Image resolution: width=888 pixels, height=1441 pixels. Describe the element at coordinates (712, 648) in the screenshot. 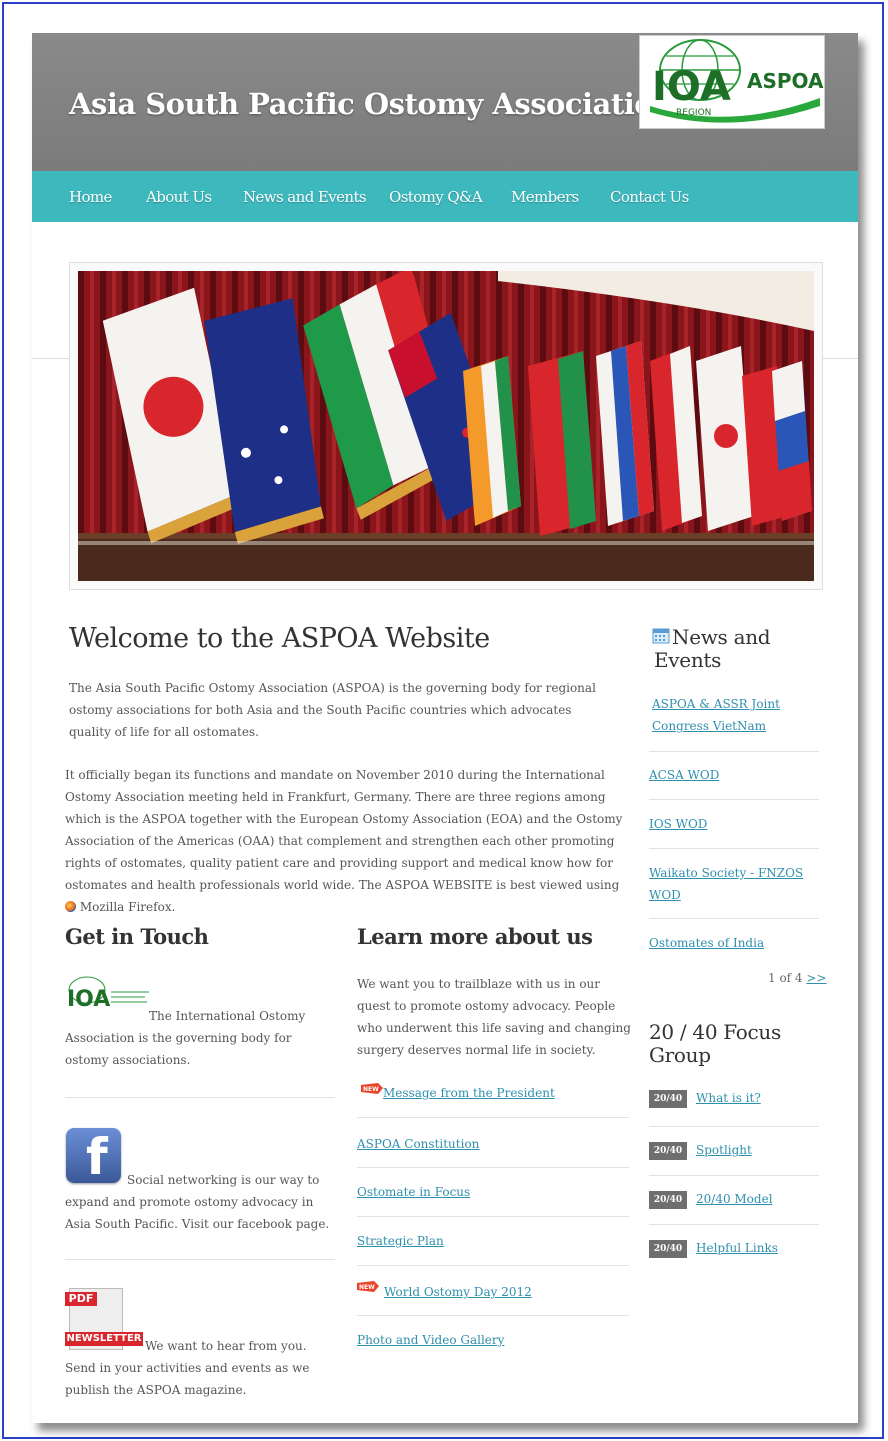

I see `news-events-title: News and Events` at that location.